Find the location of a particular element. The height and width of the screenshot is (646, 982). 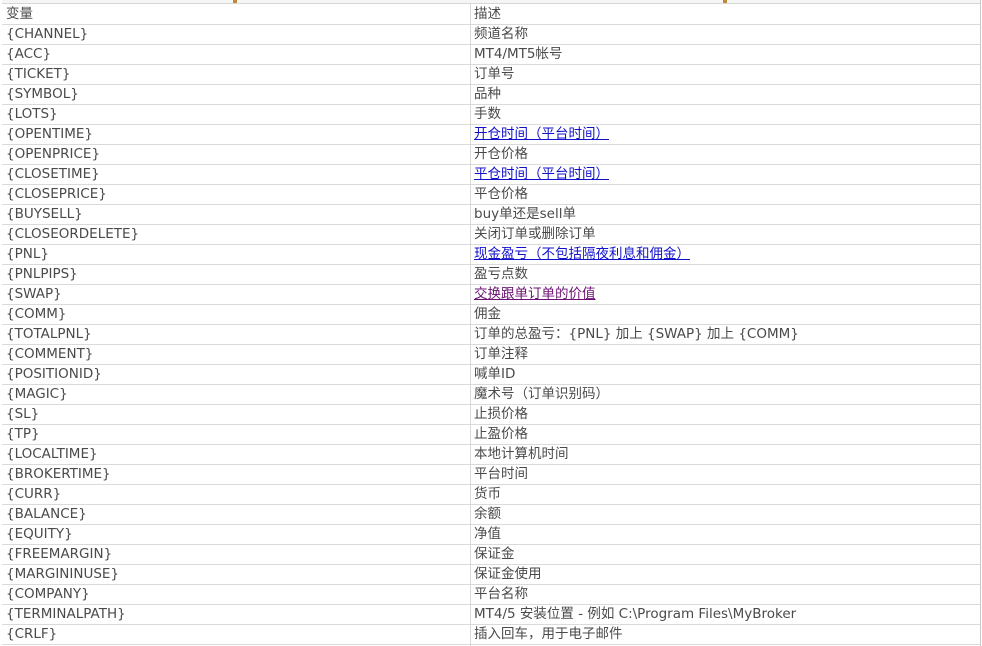

description-cell: 平台名称 is located at coordinates (501, 594).